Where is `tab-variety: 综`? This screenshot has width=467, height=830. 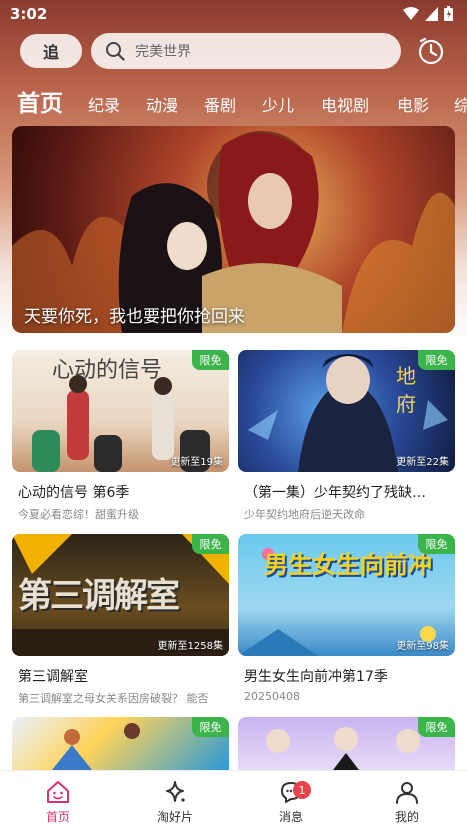 tab-variety: 综 is located at coordinates (460, 104).